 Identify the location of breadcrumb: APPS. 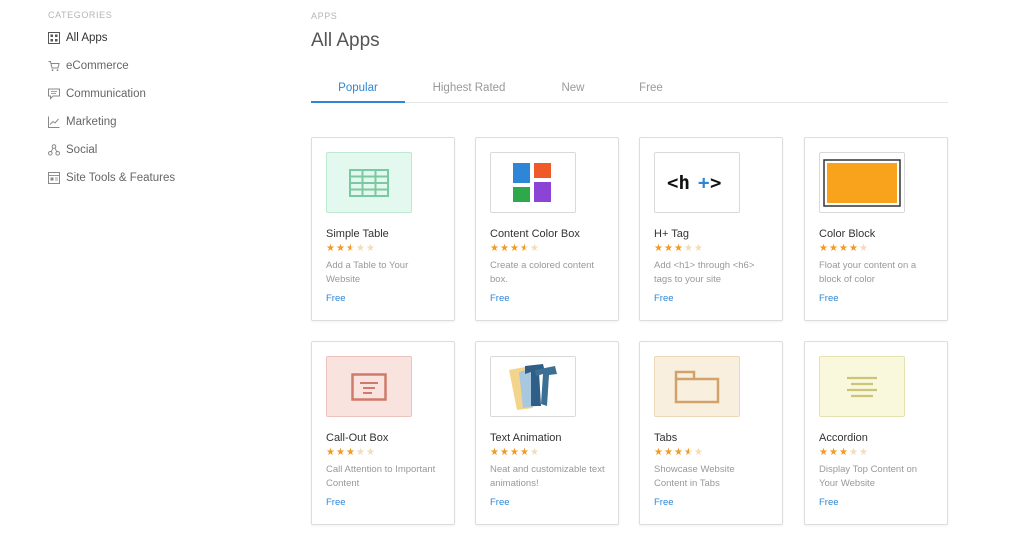
(324, 16).